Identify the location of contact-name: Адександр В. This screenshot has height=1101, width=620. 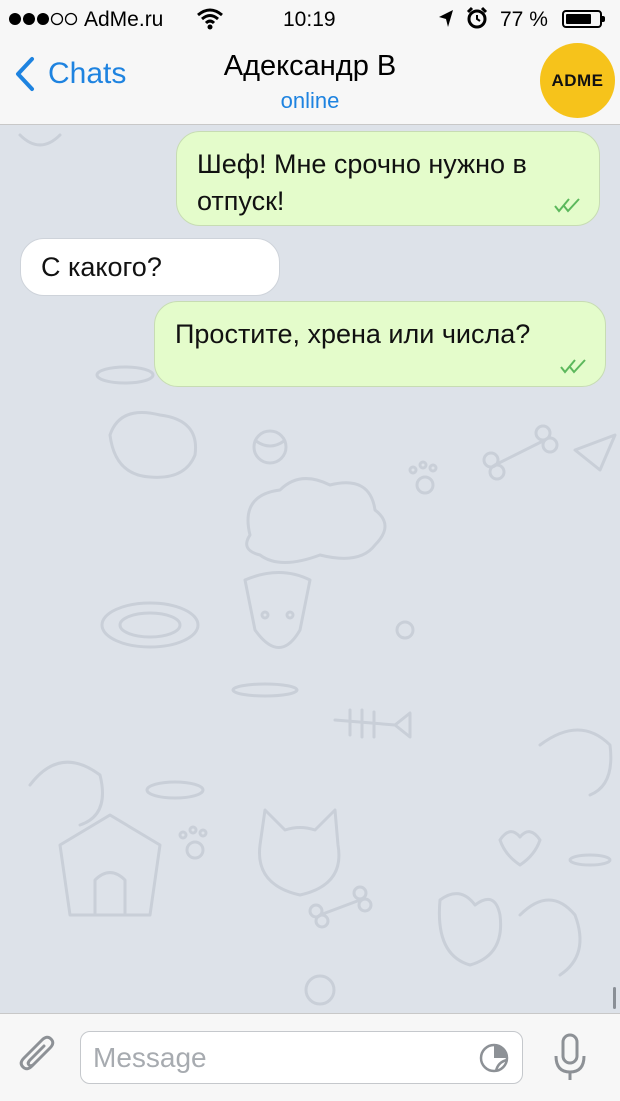
(310, 66).